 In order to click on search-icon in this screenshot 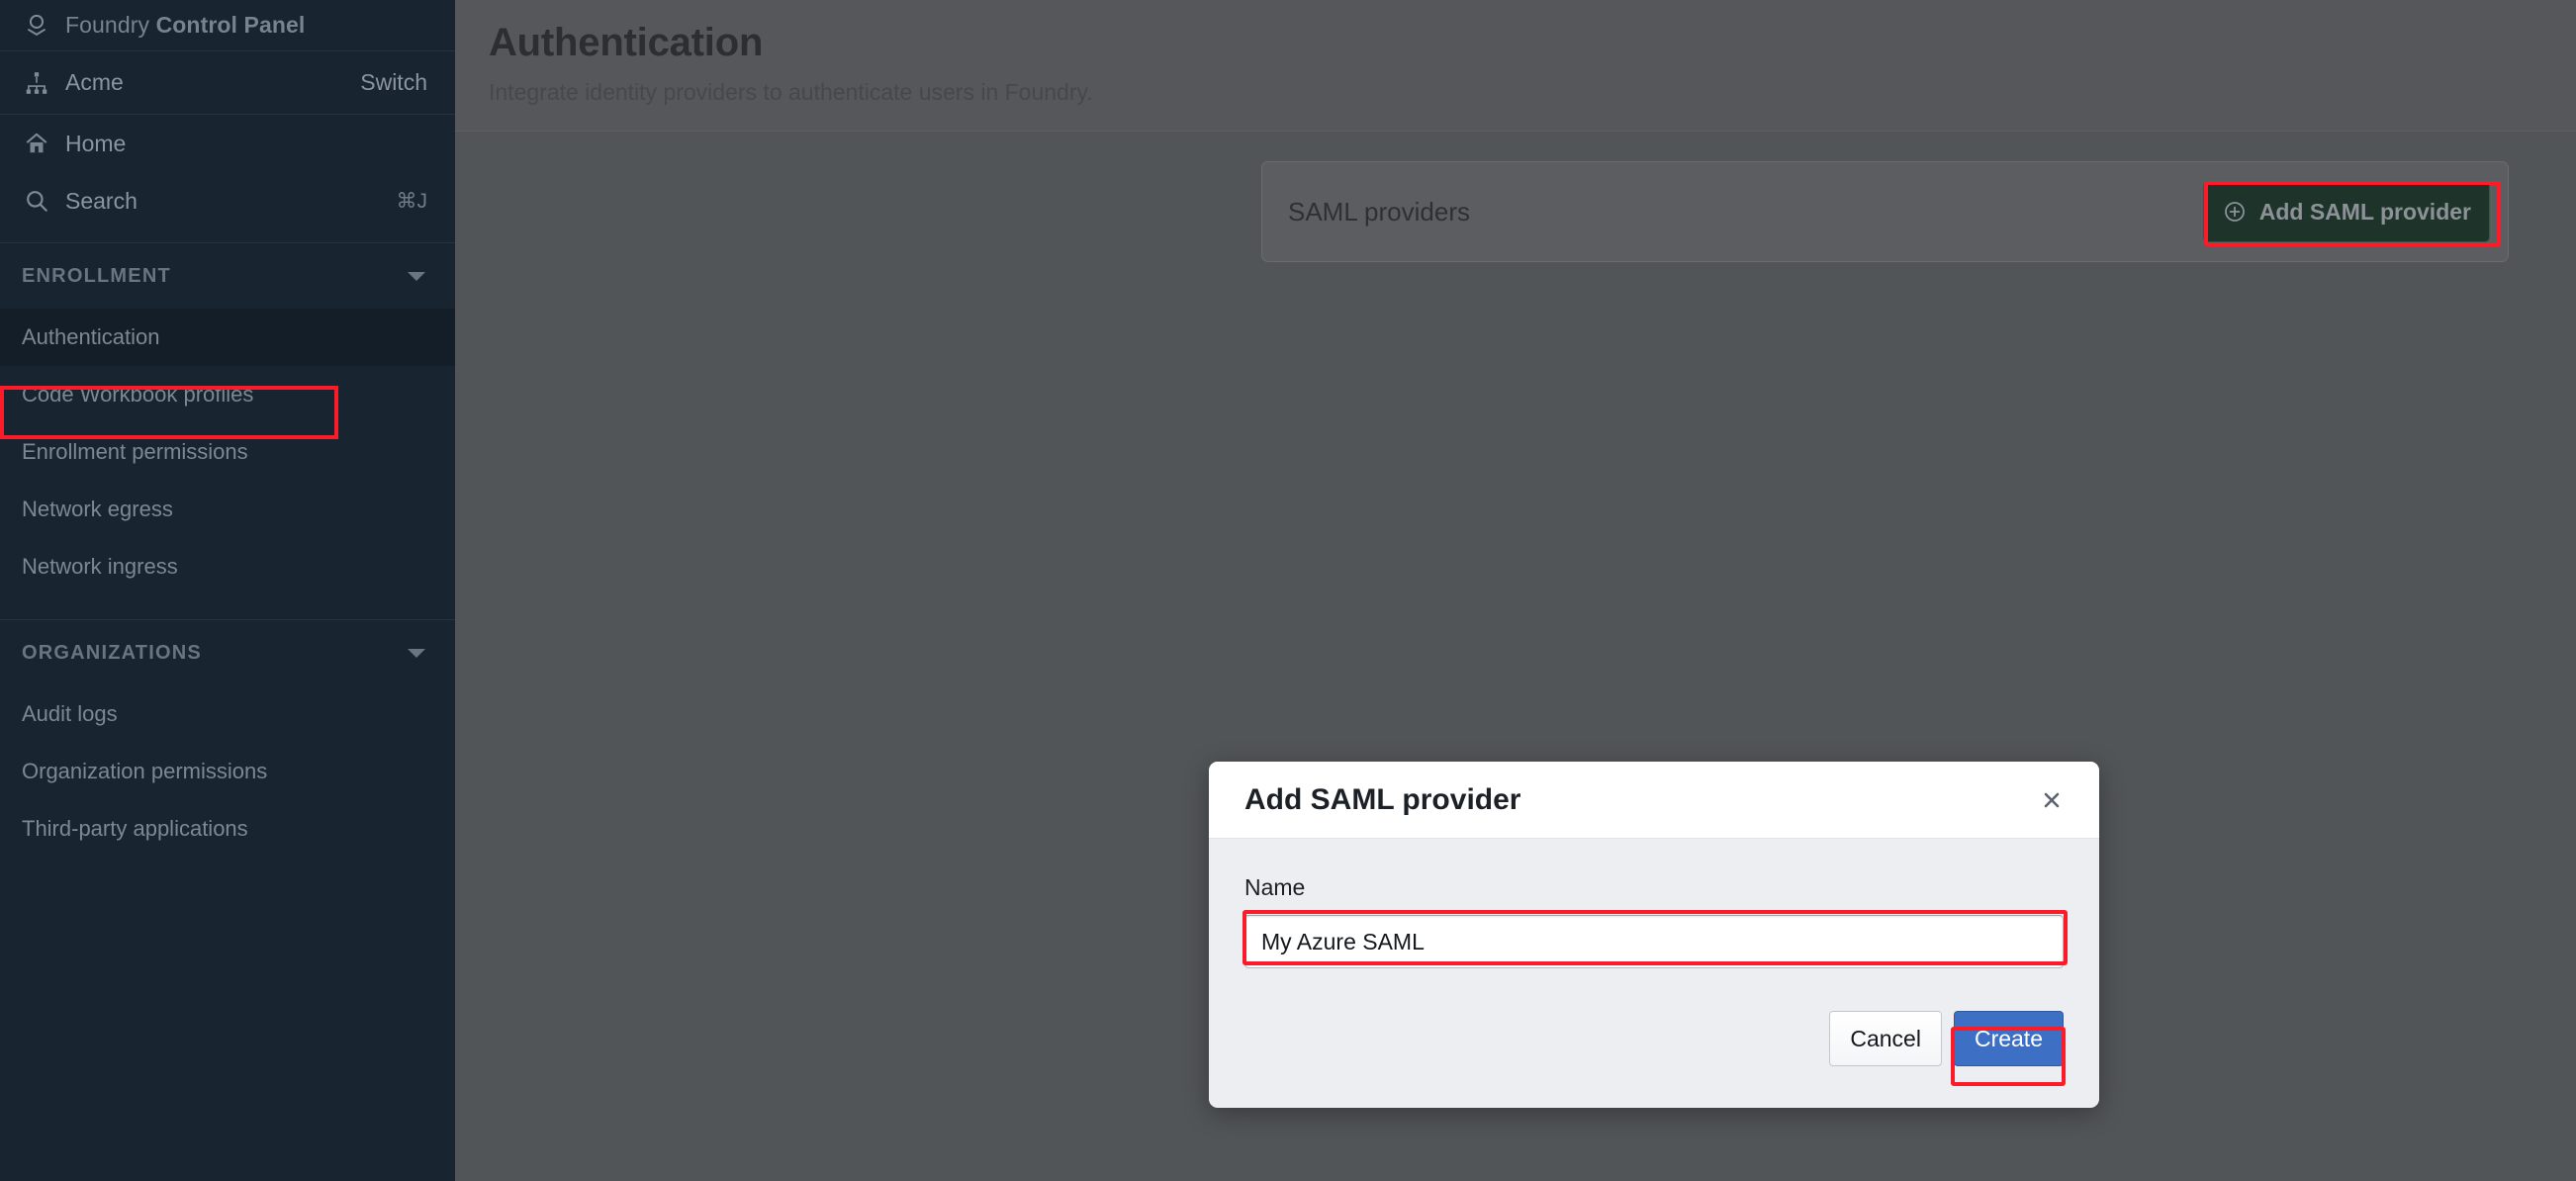, I will do `click(36, 201)`.